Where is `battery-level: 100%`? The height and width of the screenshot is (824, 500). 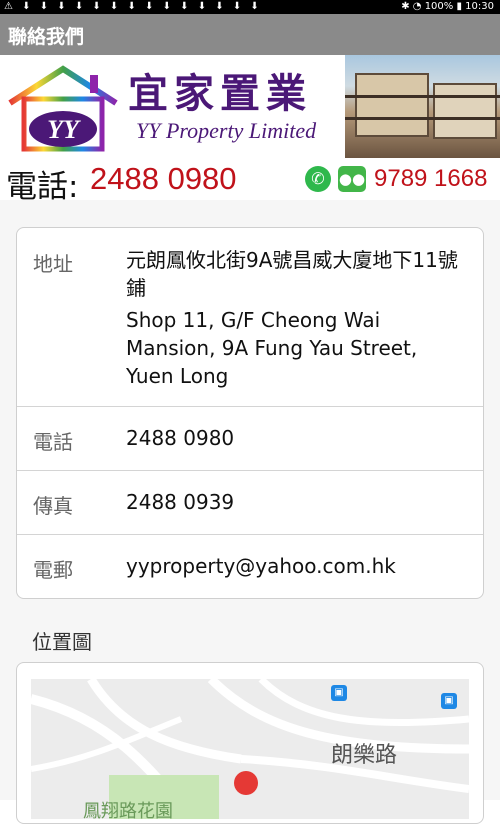
battery-level: 100% is located at coordinates (439, 6).